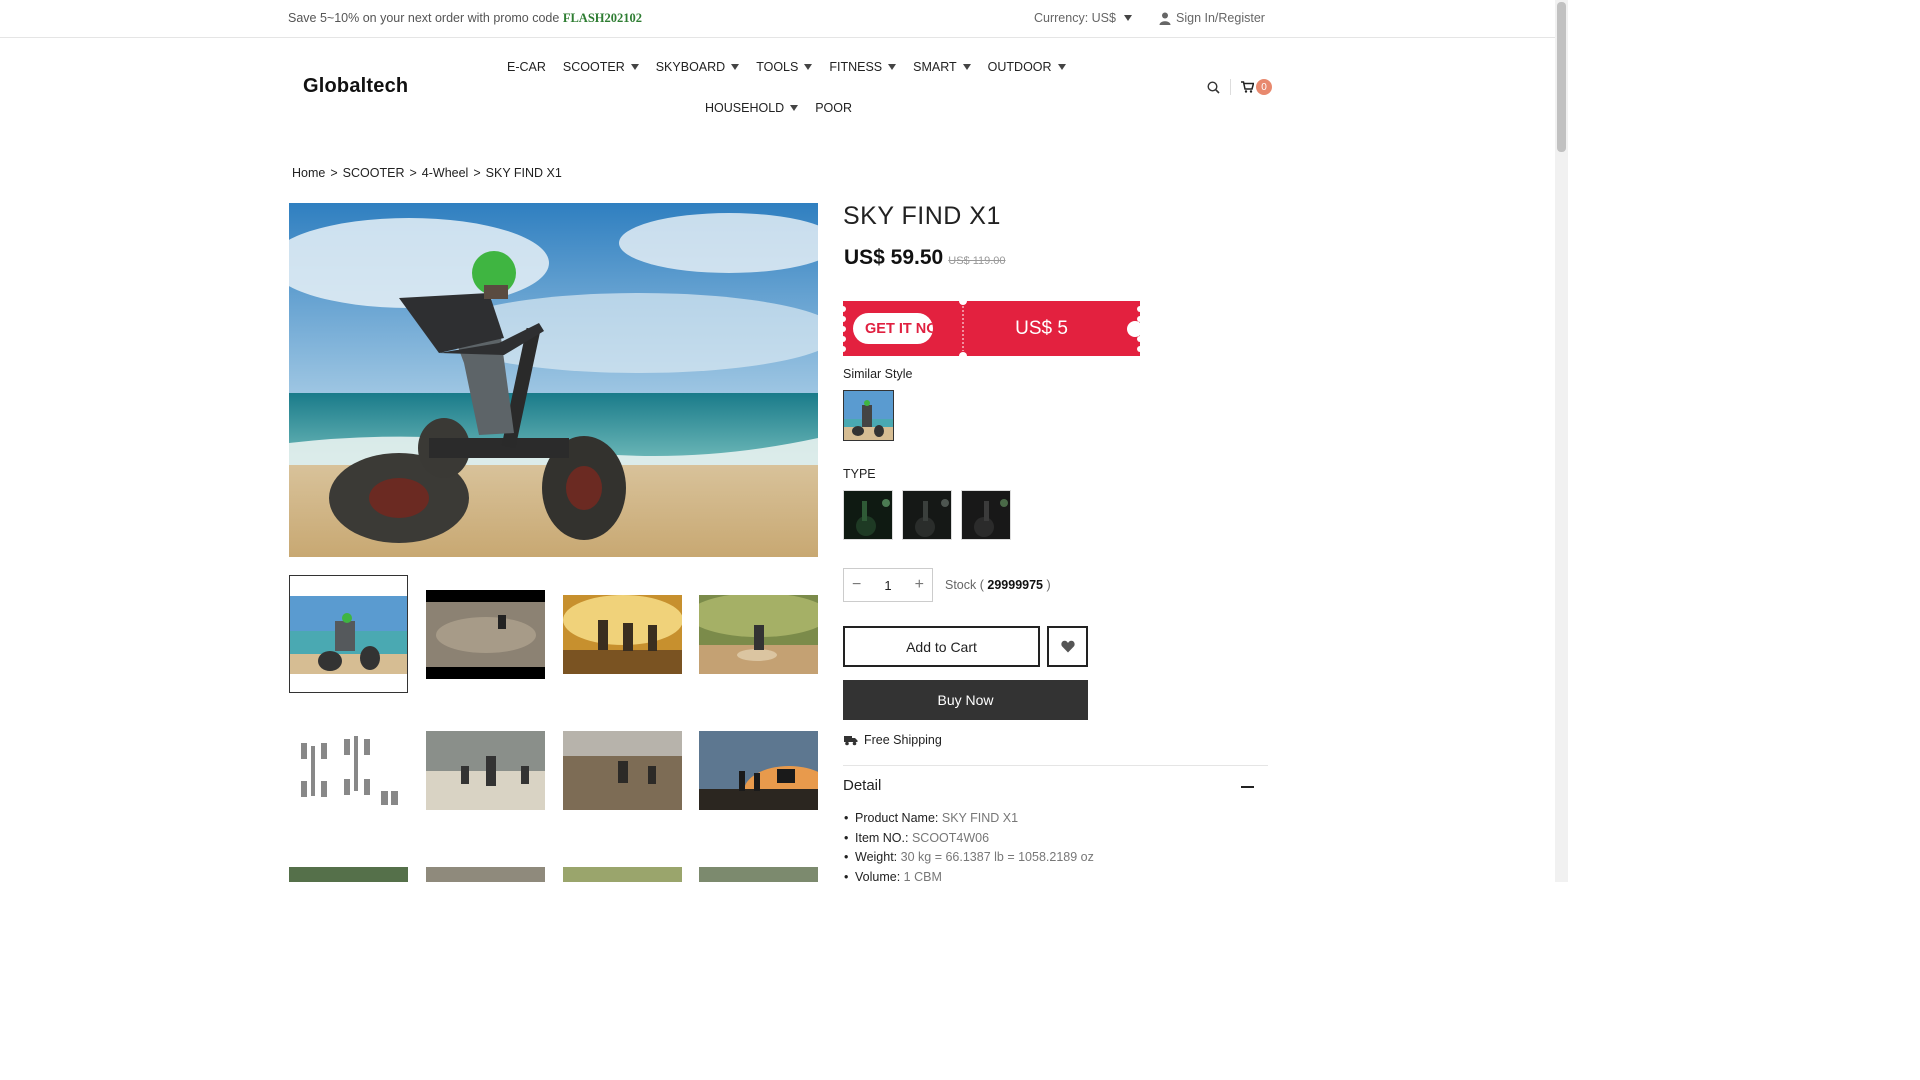 The width and height of the screenshot is (1920, 1080). I want to click on spec-item: Product Name: SKY FIND X1, so click(969, 819).